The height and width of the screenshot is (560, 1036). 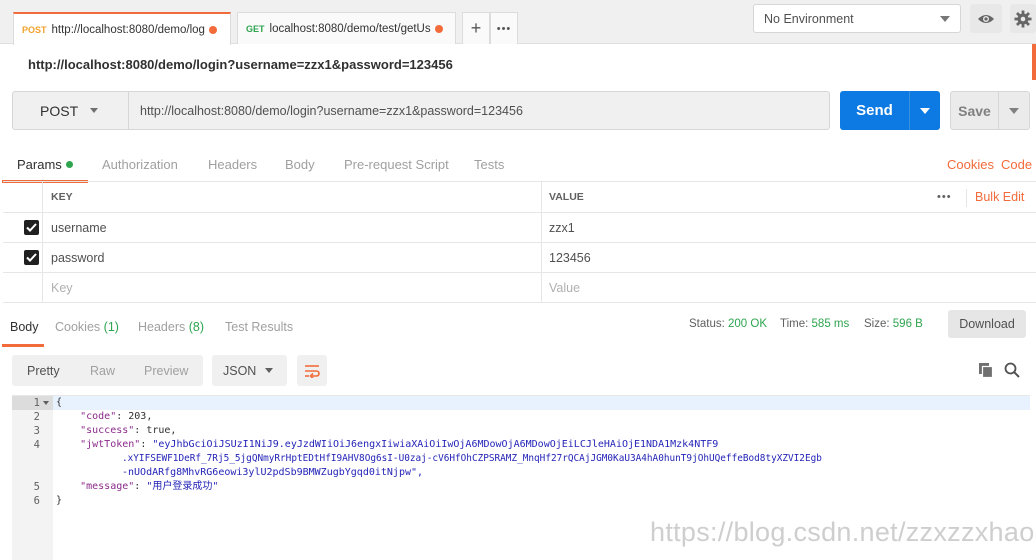 I want to click on pretty-button: Pretty, so click(x=43, y=370).